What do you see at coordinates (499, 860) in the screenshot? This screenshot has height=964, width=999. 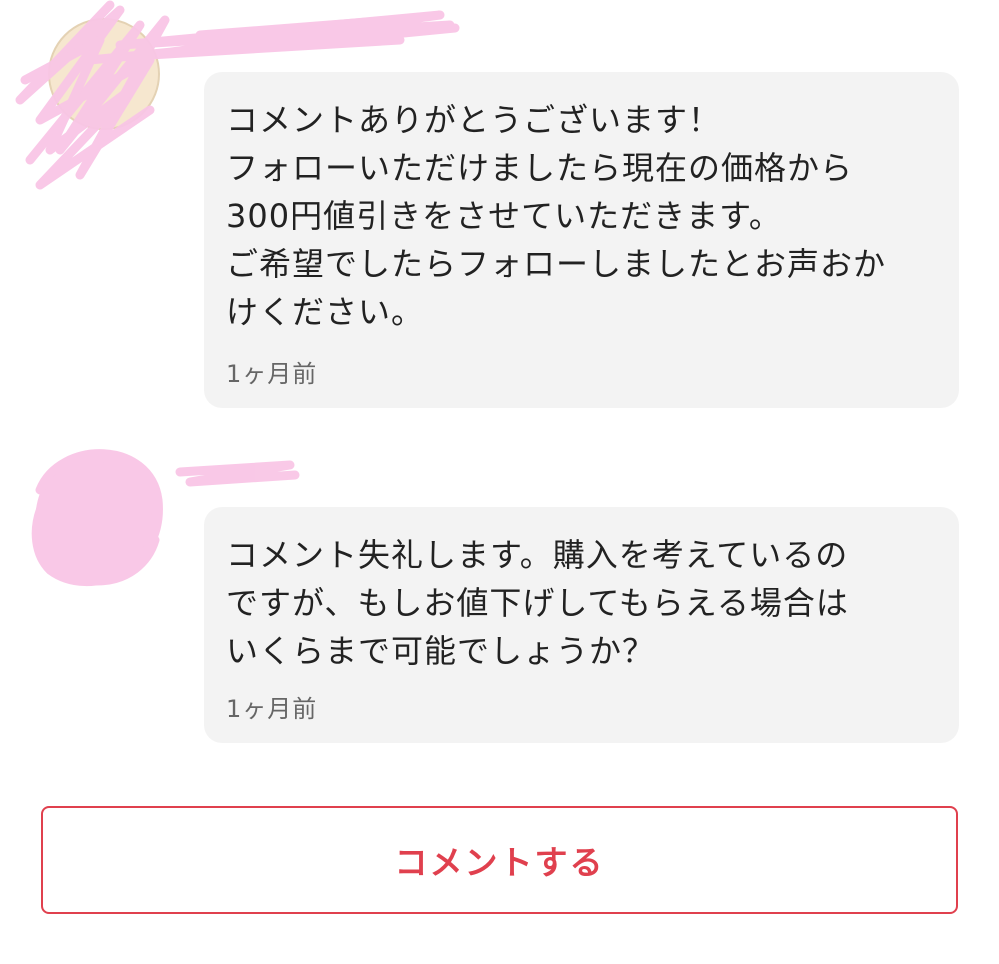 I see `comment-button: コメントする` at bounding box center [499, 860].